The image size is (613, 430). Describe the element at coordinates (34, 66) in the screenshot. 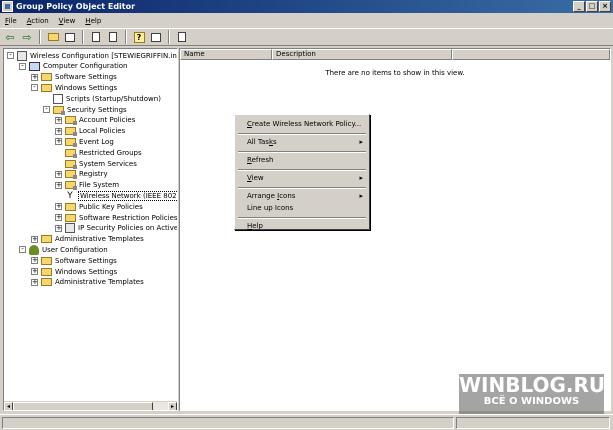

I see `computer-icon` at that location.